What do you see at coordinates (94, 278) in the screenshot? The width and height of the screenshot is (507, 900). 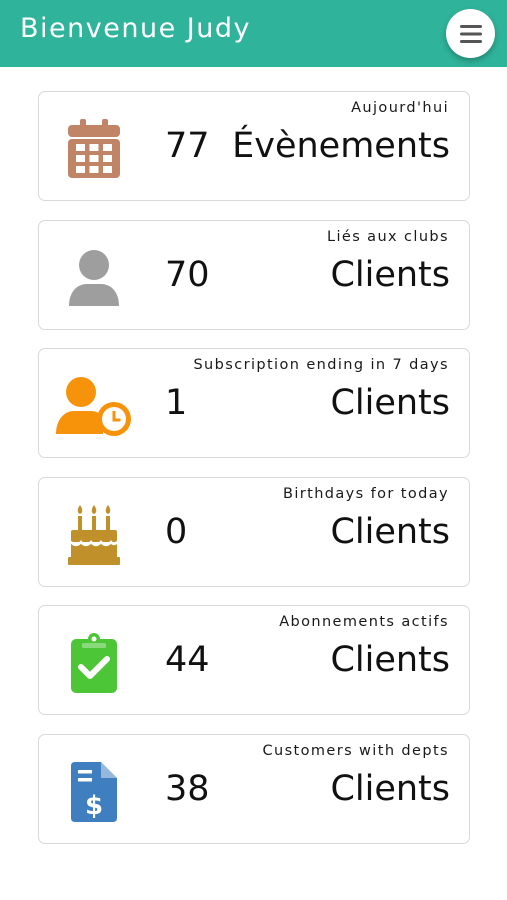 I see `user-icon` at bounding box center [94, 278].